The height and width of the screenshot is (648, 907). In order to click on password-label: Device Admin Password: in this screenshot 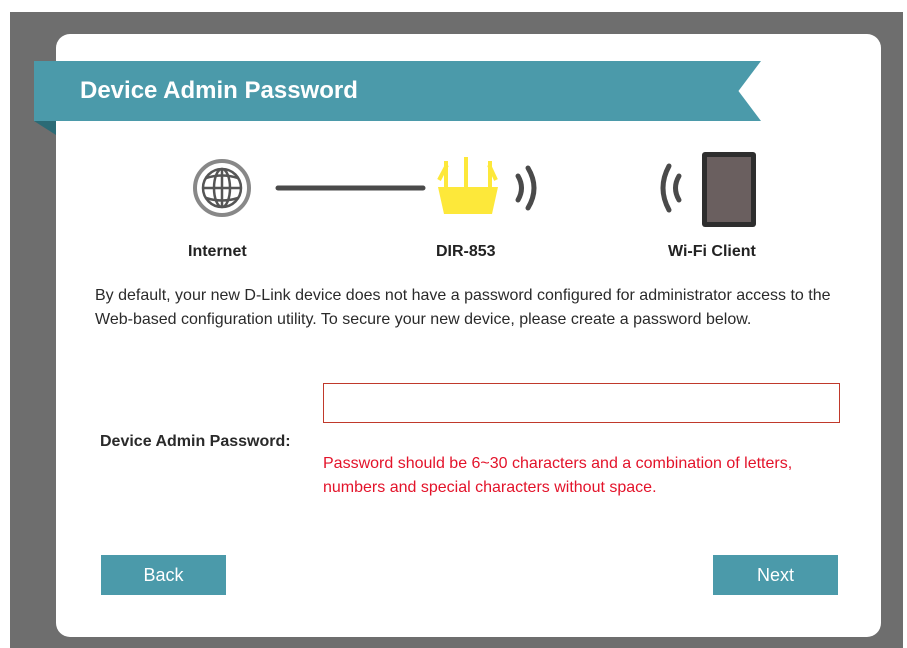, I will do `click(195, 441)`.